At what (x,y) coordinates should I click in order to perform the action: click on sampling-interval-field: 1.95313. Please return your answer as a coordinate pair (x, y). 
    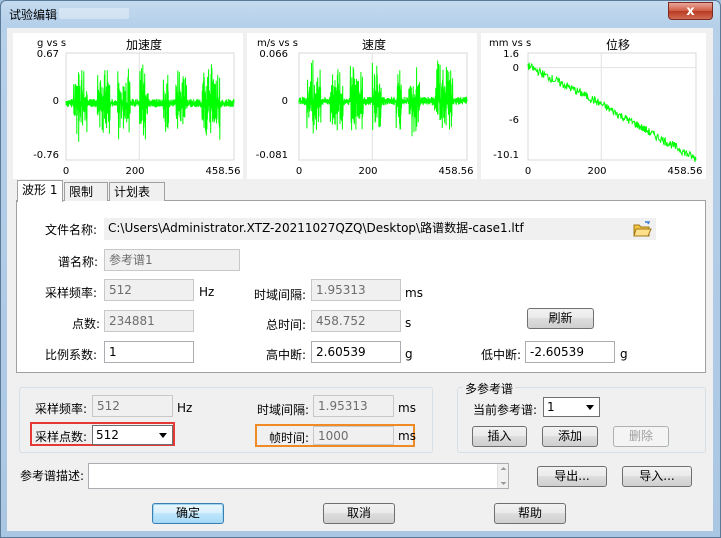
    Looking at the image, I should click on (353, 406).